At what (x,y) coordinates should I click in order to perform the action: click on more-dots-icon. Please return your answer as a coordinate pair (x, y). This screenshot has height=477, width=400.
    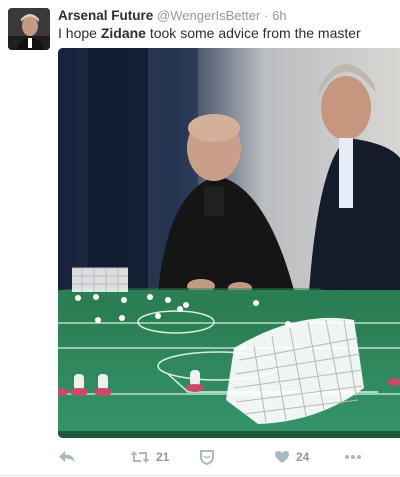
    Looking at the image, I should click on (353, 457).